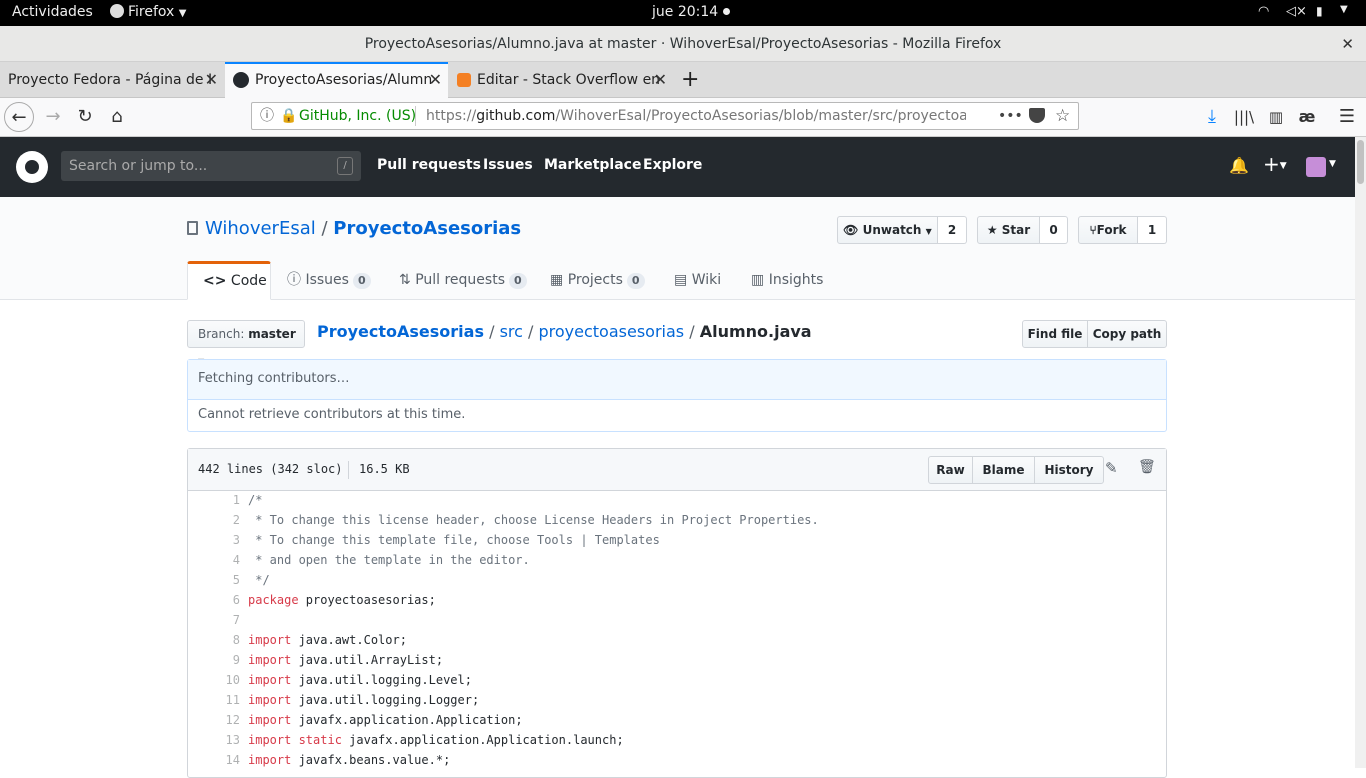 This screenshot has width=1366, height=778. I want to click on repo-owner-link: WihoverEsal, so click(260, 228).